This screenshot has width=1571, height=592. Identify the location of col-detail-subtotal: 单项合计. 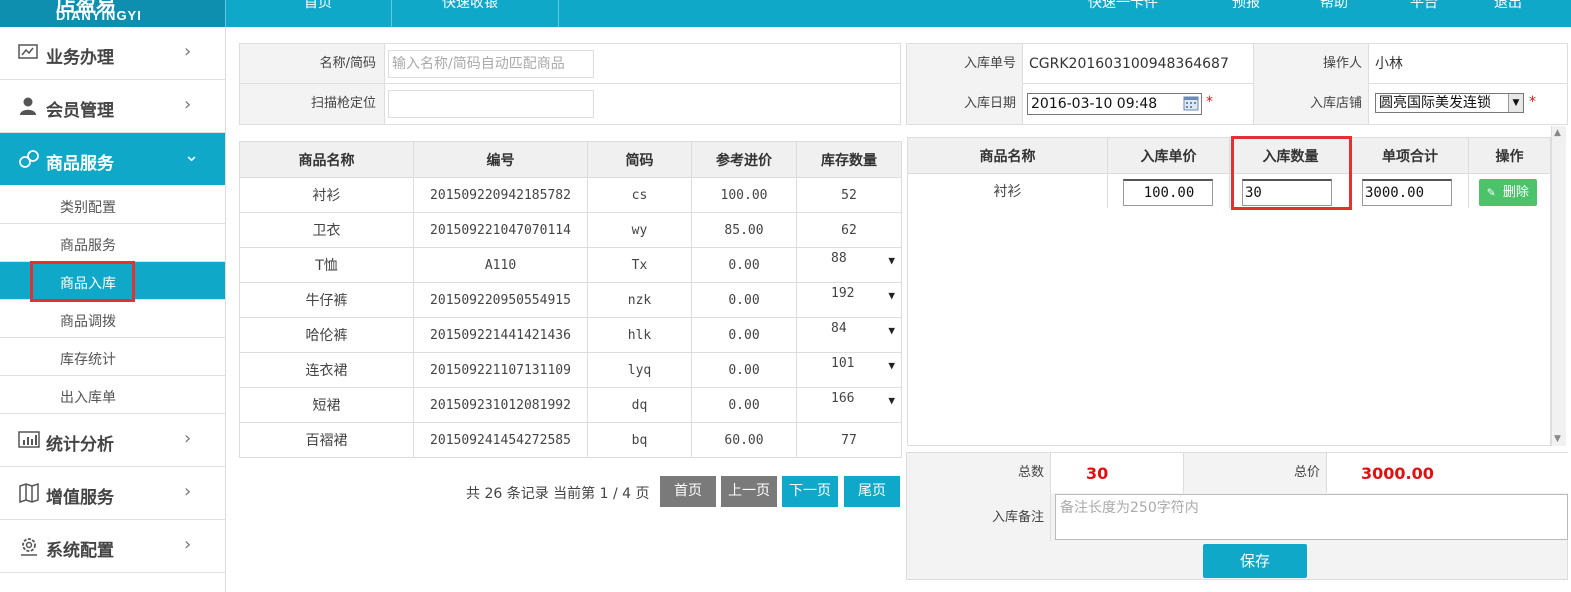
(1410, 155).